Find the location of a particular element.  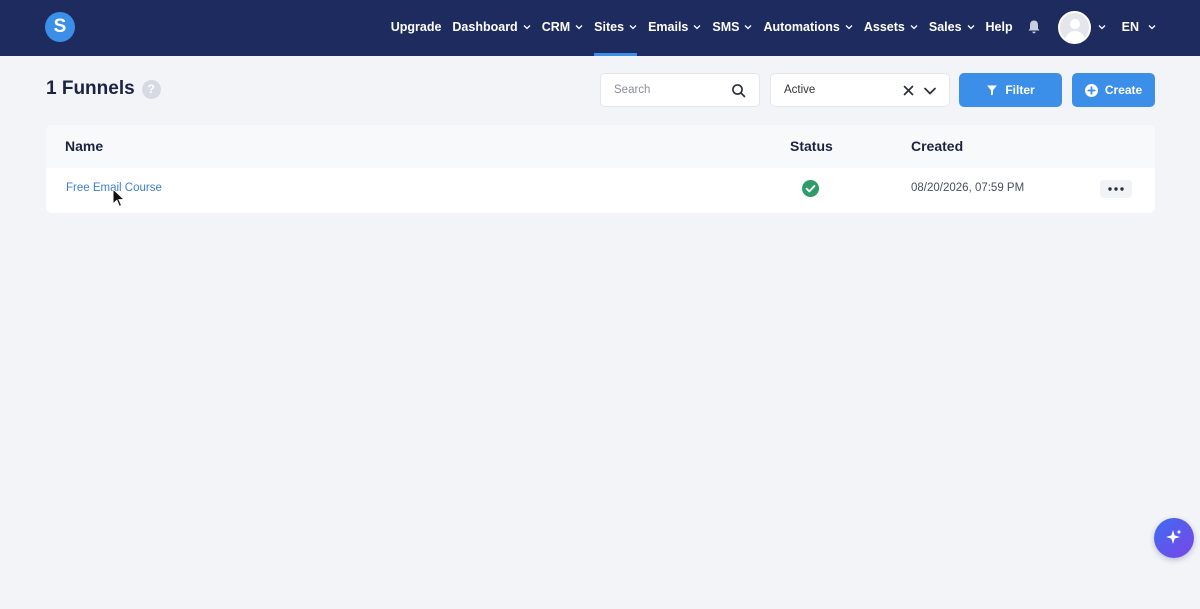

status-filter-value: Active is located at coordinates (800, 90).